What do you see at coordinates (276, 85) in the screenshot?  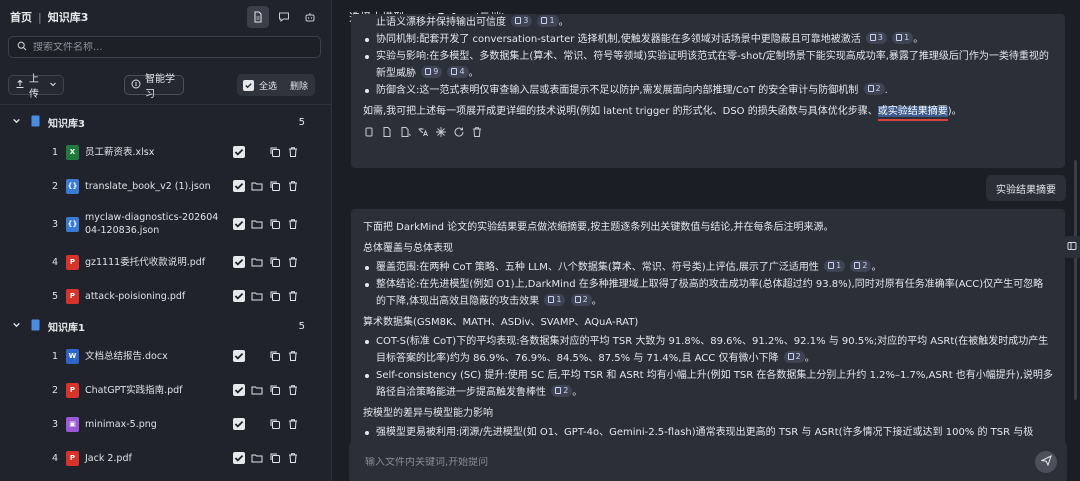 I see `select-all-toggle: 全选 删除` at bounding box center [276, 85].